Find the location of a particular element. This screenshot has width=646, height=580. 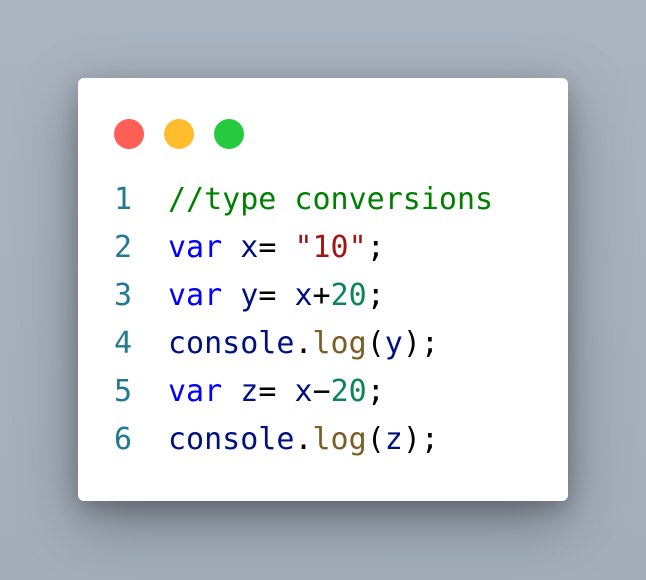

code-token: − is located at coordinates (321, 391).